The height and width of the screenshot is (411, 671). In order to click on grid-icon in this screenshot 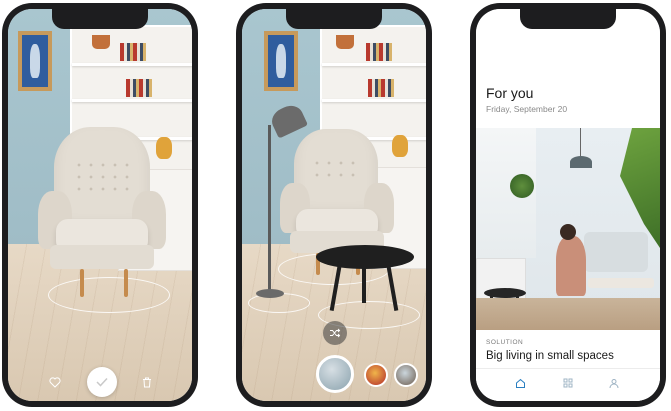, I will do `click(568, 383)`.